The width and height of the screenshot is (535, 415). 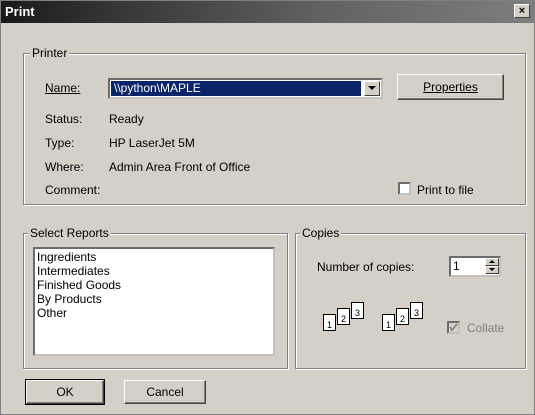 I want to click on copies-stepper: 1, so click(x=475, y=266).